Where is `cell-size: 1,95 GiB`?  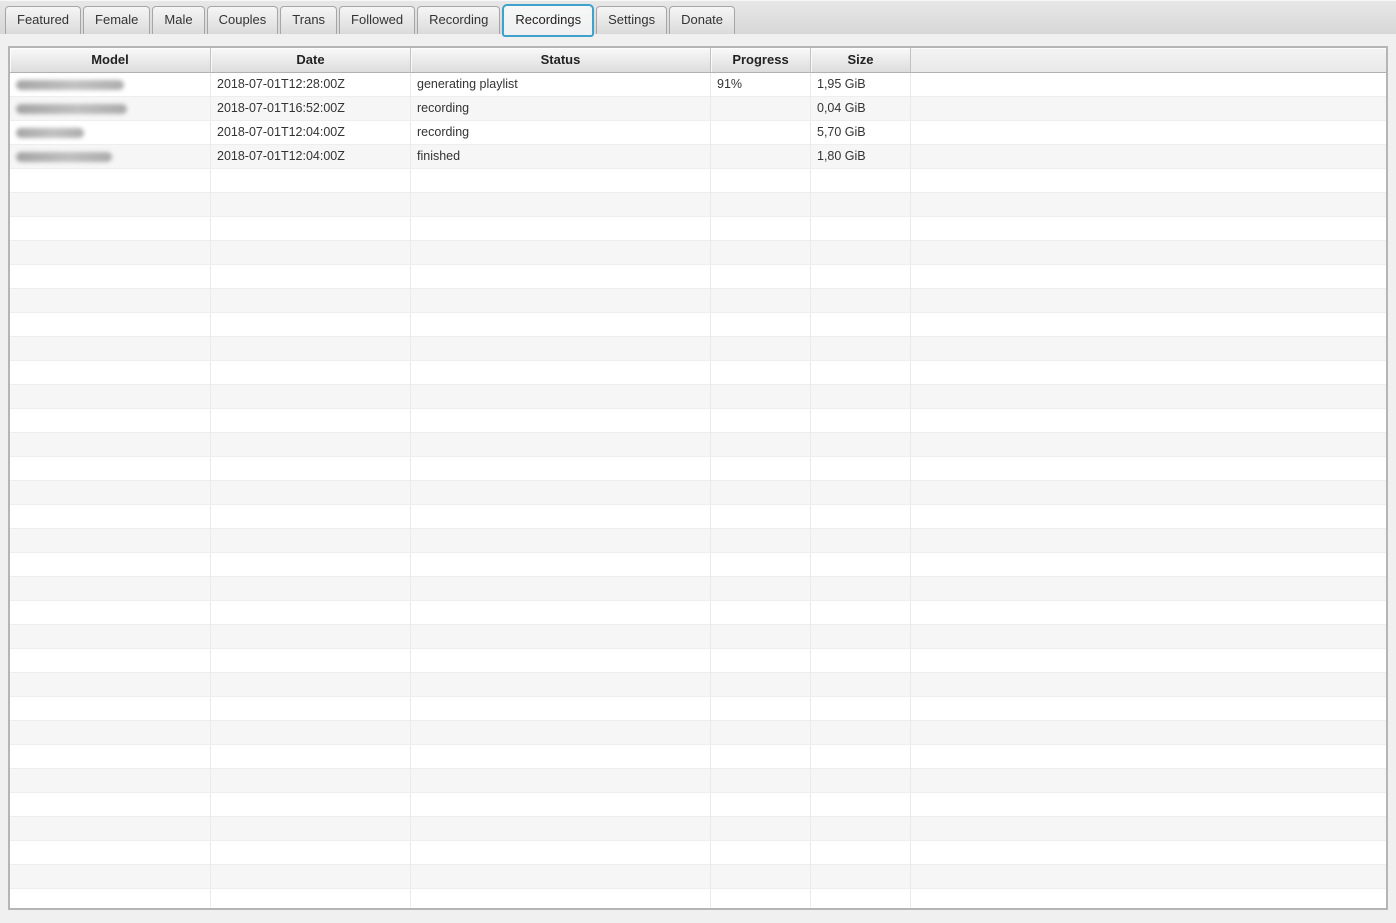 cell-size: 1,95 GiB is located at coordinates (861, 84).